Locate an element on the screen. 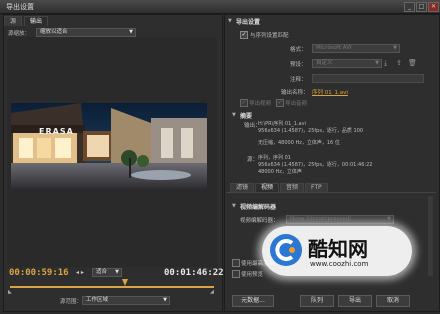  tab-filters: 滤镜 is located at coordinates (242, 187).